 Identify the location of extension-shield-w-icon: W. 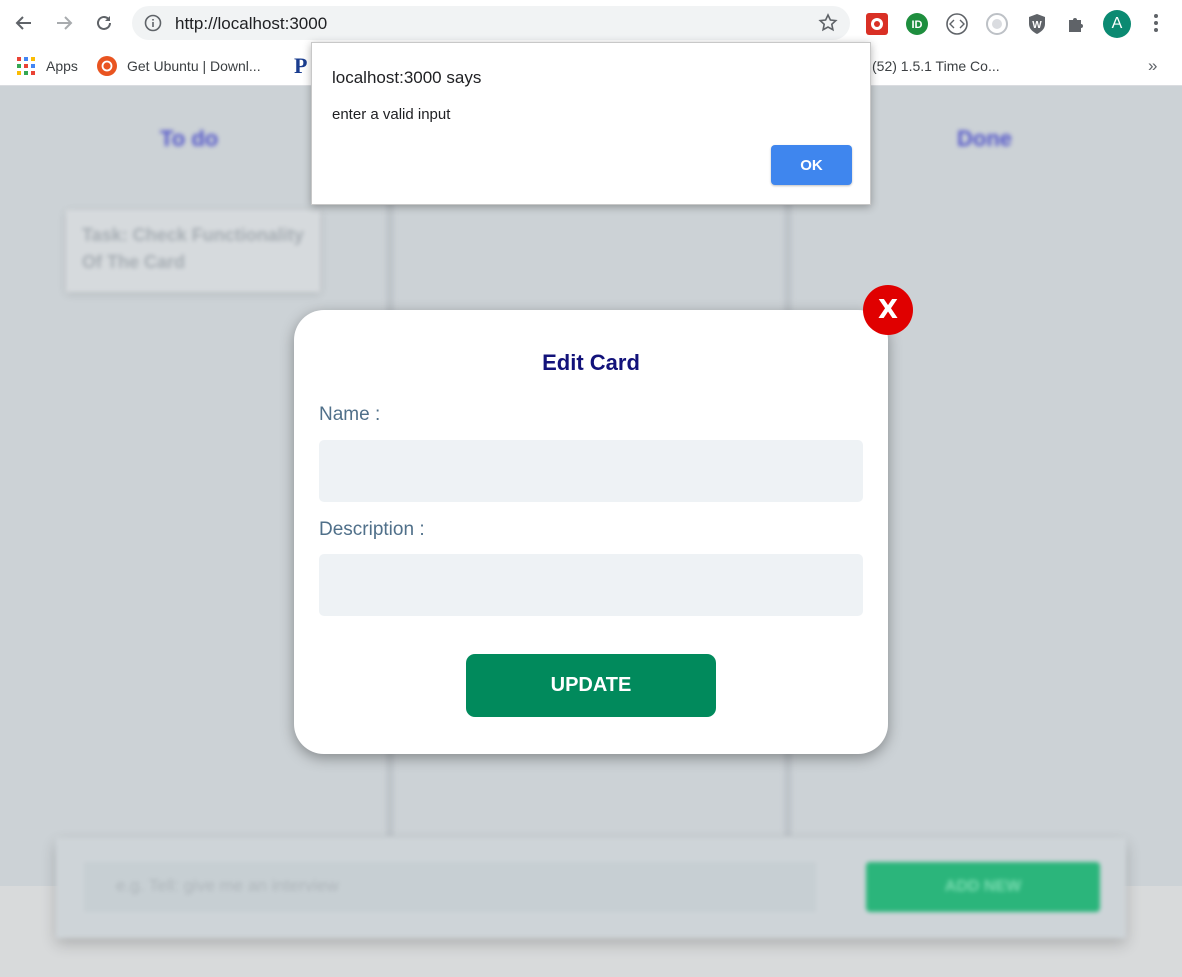
(1037, 24).